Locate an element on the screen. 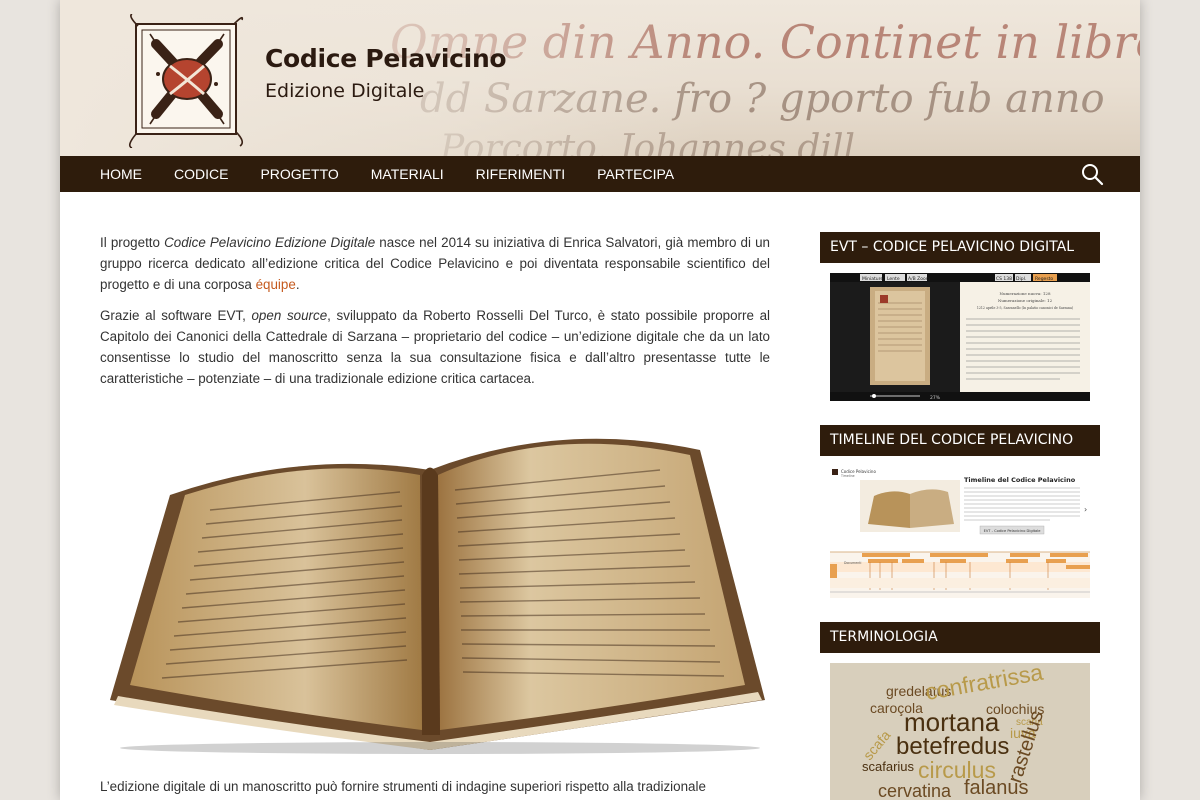 Image resolution: width=1200 pixels, height=800 pixels. evt-toolbar-miniature: Miniature is located at coordinates (872, 279).